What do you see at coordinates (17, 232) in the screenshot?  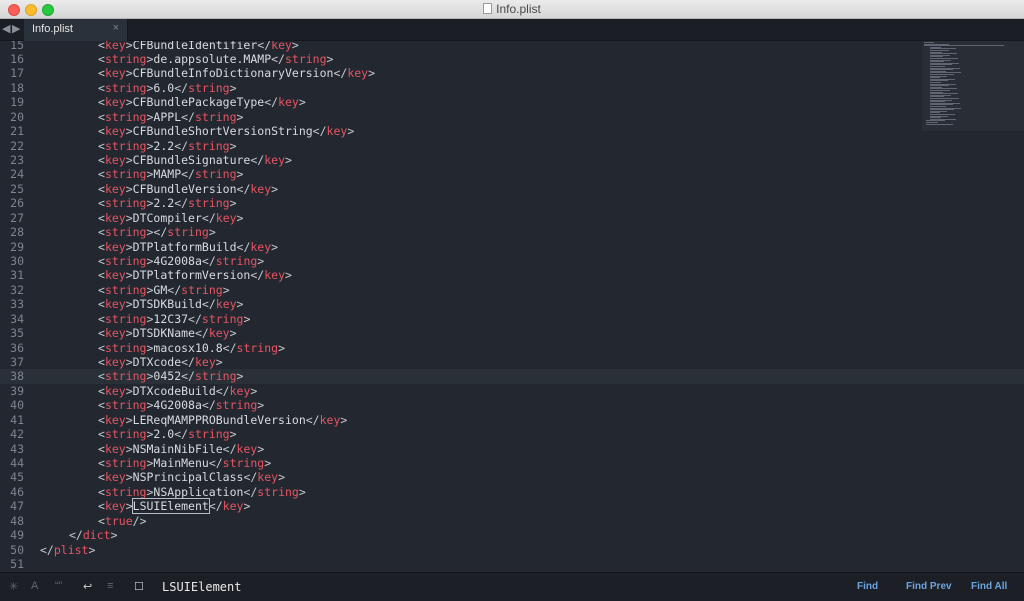 I see `line-number: 28` at bounding box center [17, 232].